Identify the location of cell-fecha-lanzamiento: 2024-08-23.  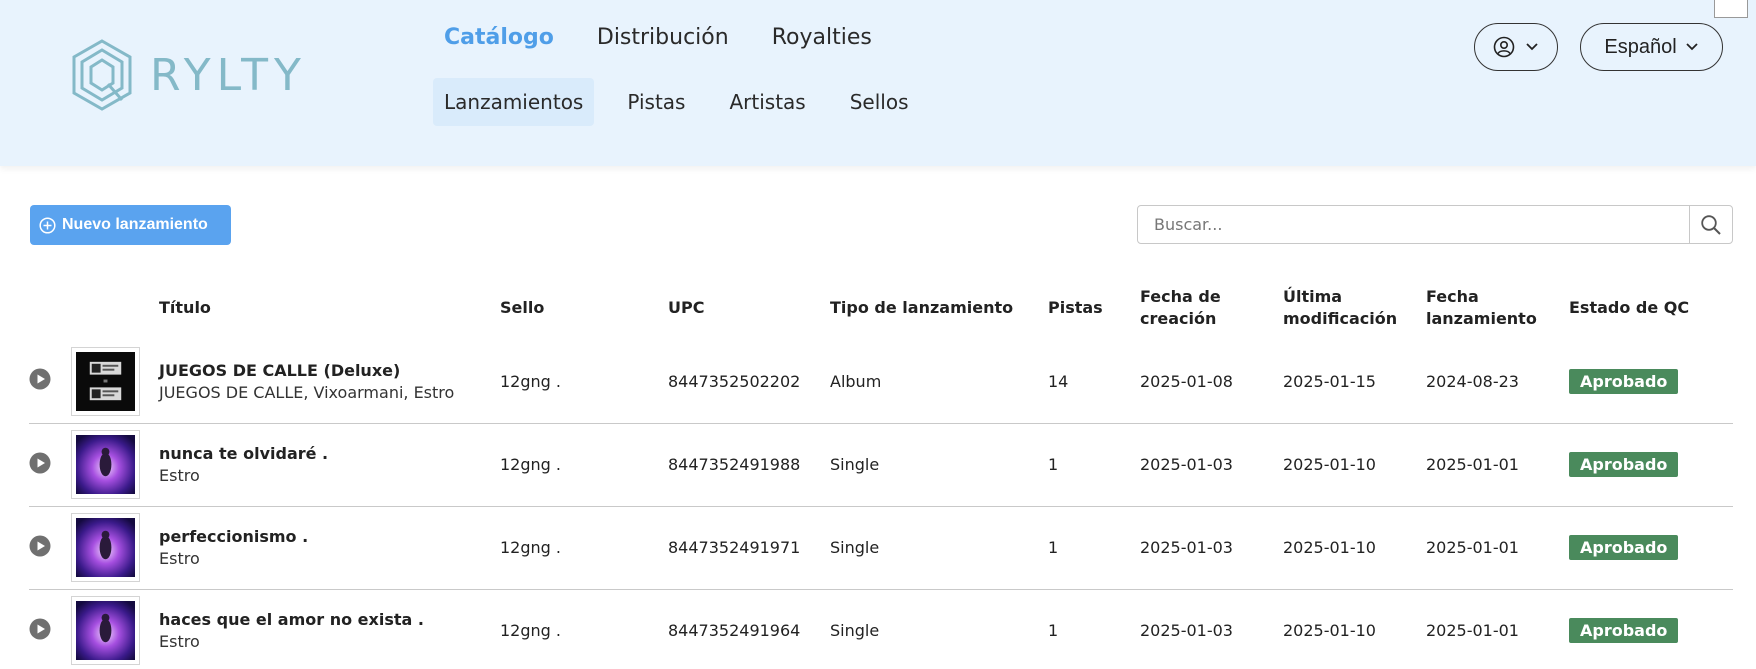
(1472, 381).